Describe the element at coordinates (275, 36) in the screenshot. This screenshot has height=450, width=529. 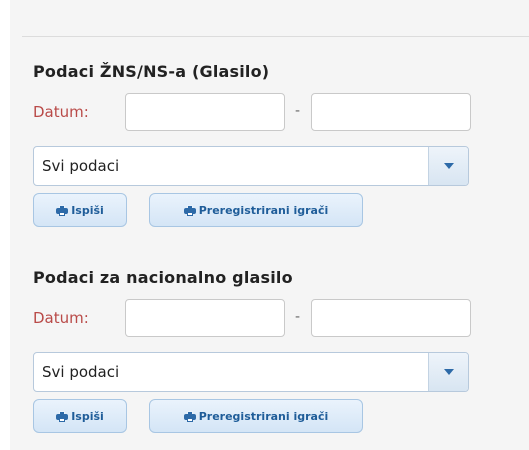
I see `divider` at that location.